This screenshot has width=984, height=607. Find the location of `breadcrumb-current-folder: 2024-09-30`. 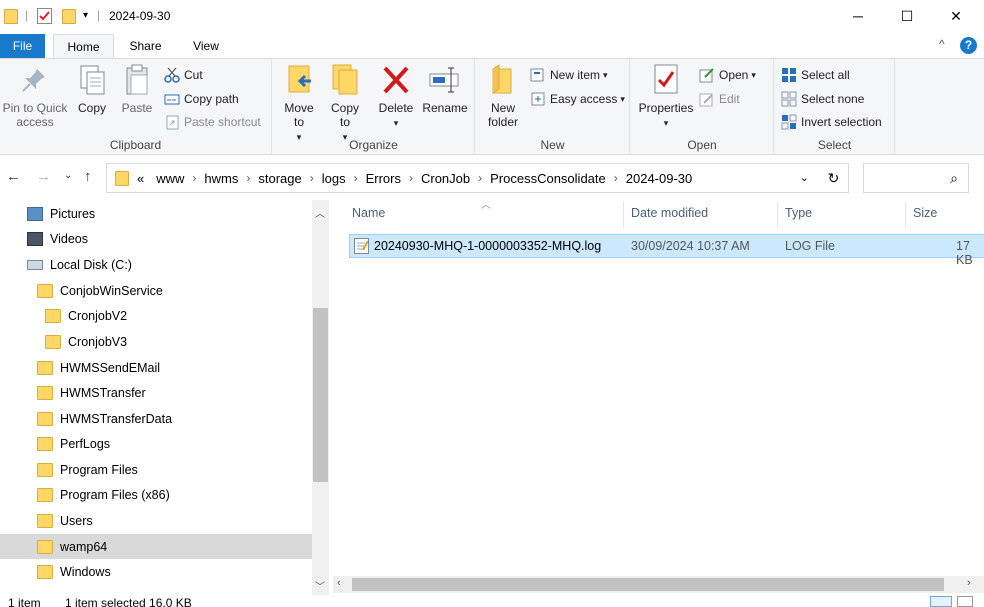

breadcrumb-current-folder: 2024-09-30 is located at coordinates (659, 178).